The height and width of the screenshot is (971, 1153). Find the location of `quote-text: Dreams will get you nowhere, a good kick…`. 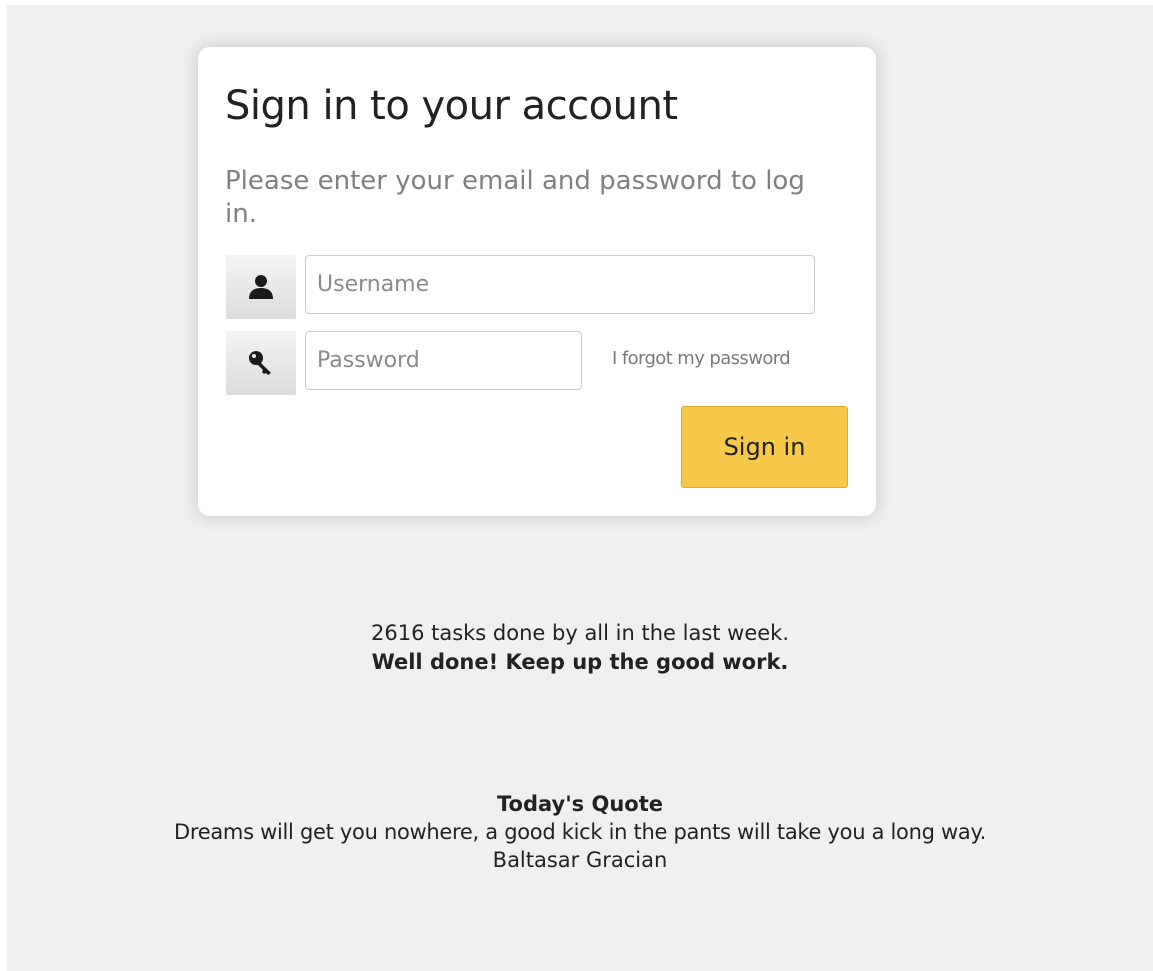

quote-text: Dreams will get you nowhere, a good kick… is located at coordinates (580, 832).